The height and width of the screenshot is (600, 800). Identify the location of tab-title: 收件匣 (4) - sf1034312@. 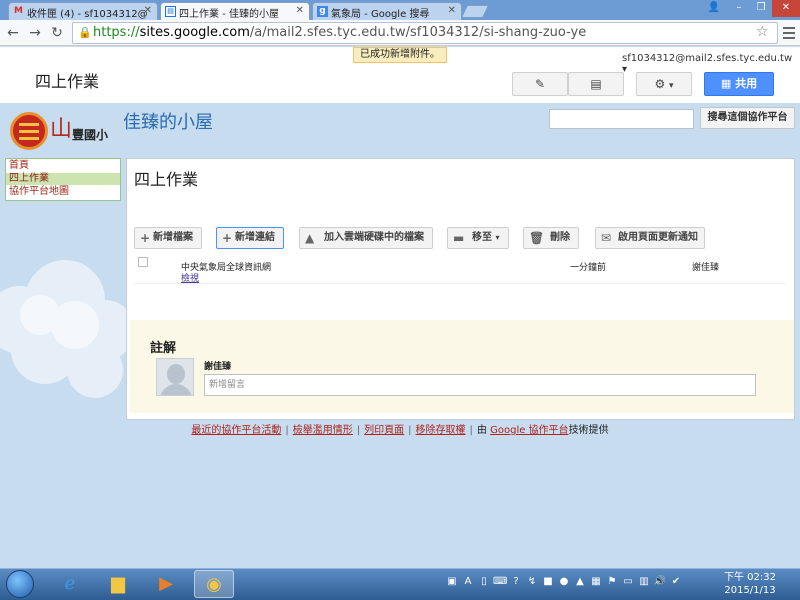
(87, 14).